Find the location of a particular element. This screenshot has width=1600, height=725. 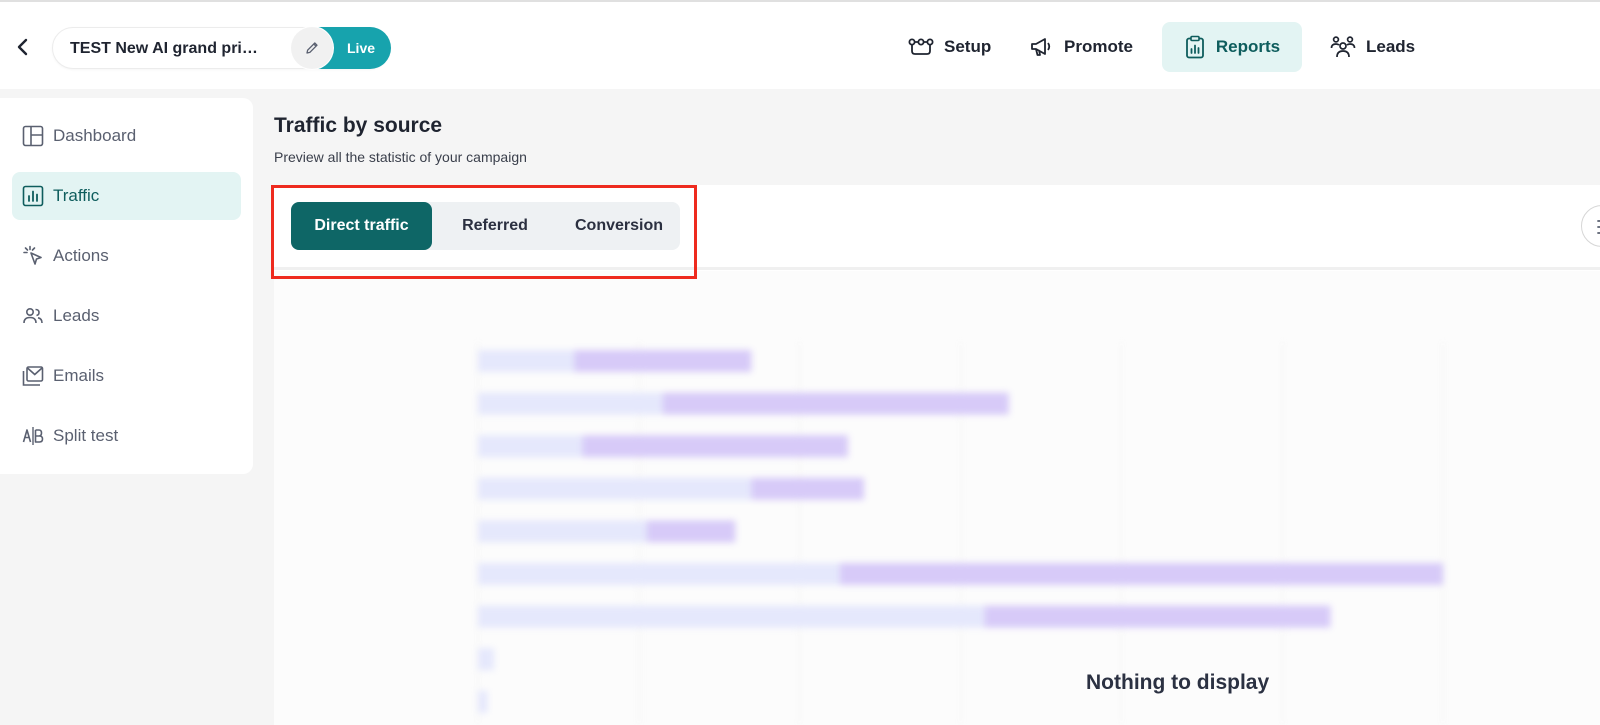

traffic-tabs: Direct traffic Referred Conversion is located at coordinates (485, 226).